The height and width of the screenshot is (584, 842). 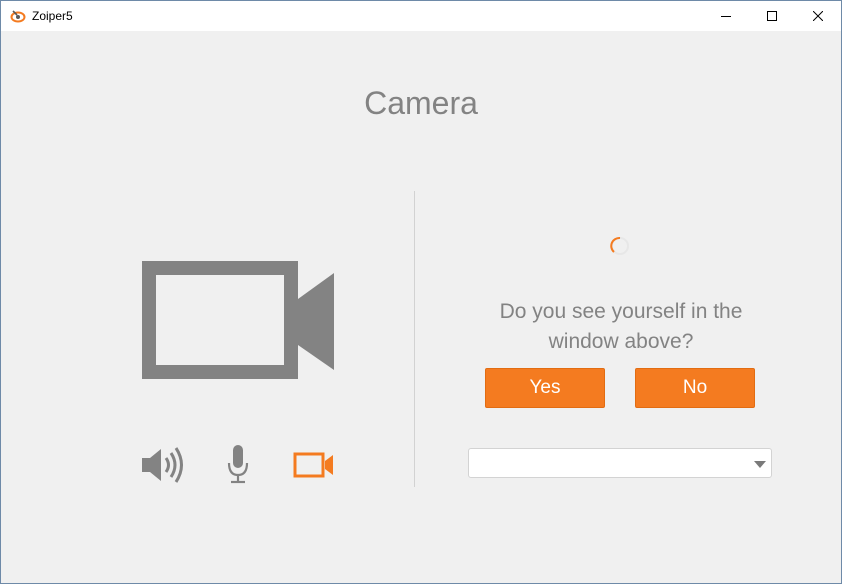 What do you see at coordinates (421, 16) in the screenshot?
I see `title-bar: Zoiper5` at bounding box center [421, 16].